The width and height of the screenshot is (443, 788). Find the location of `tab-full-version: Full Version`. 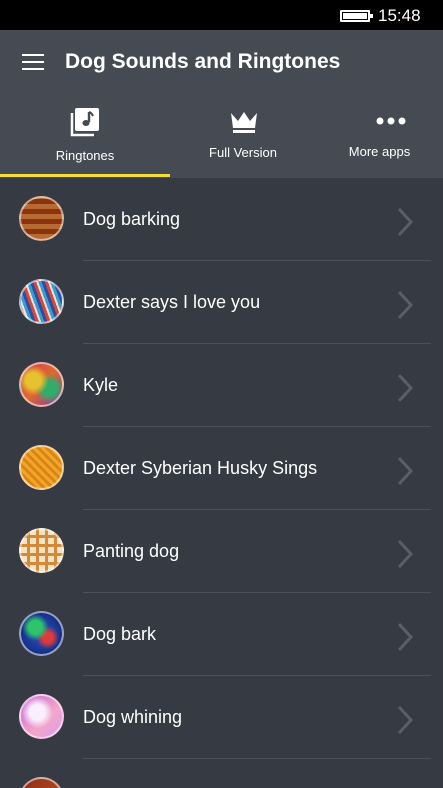

tab-full-version: Full Version is located at coordinates (243, 140).